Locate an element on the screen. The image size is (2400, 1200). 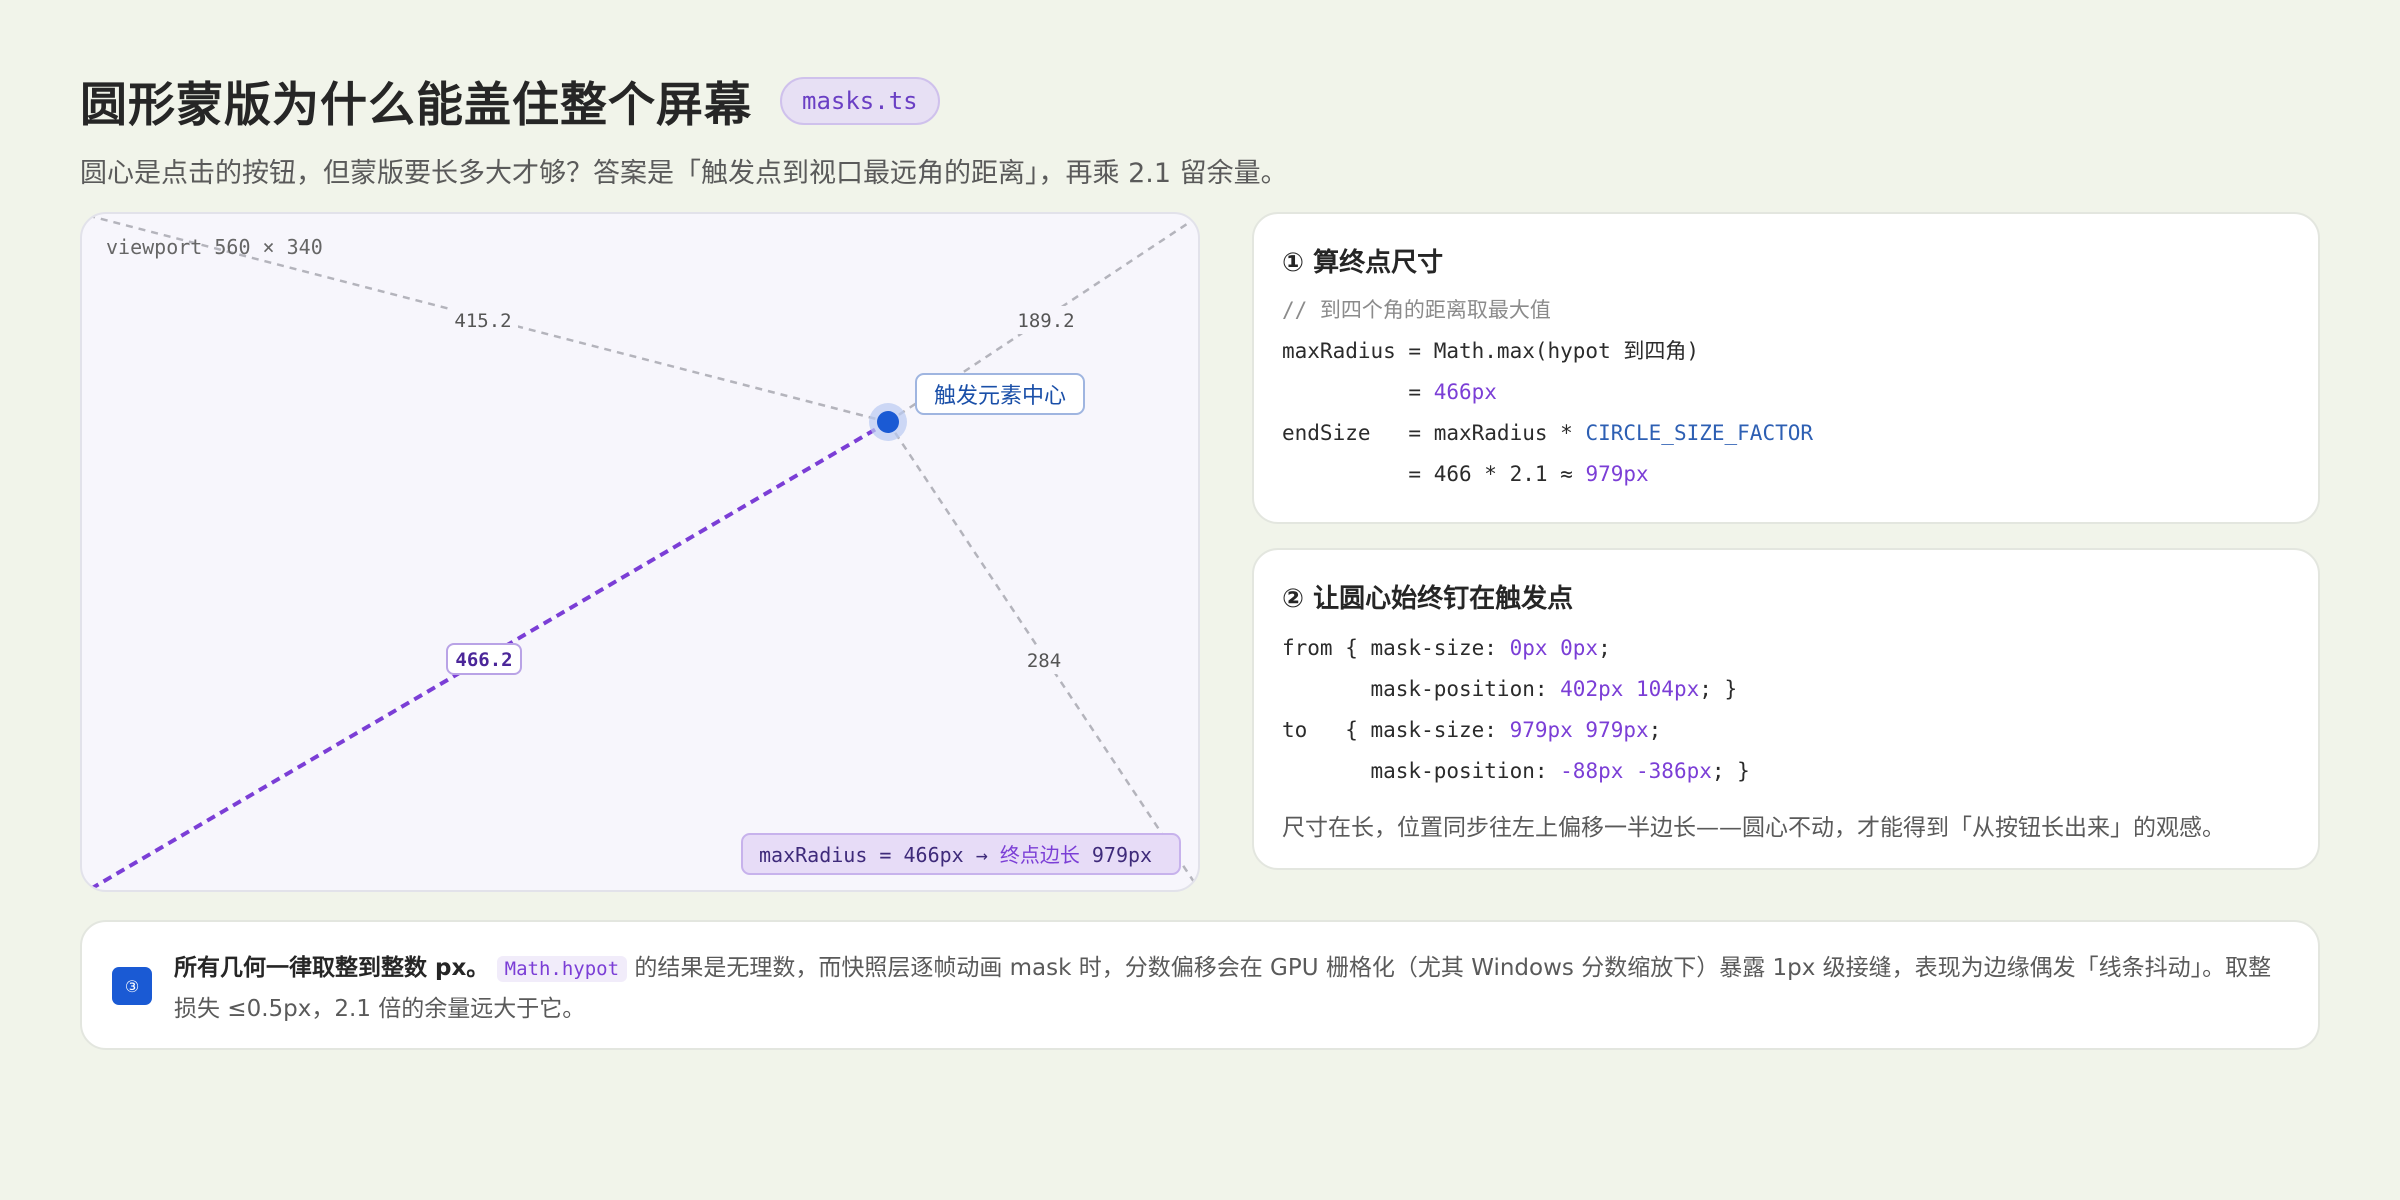
distance-label-bottom-left: 466.2 is located at coordinates (483, 660).